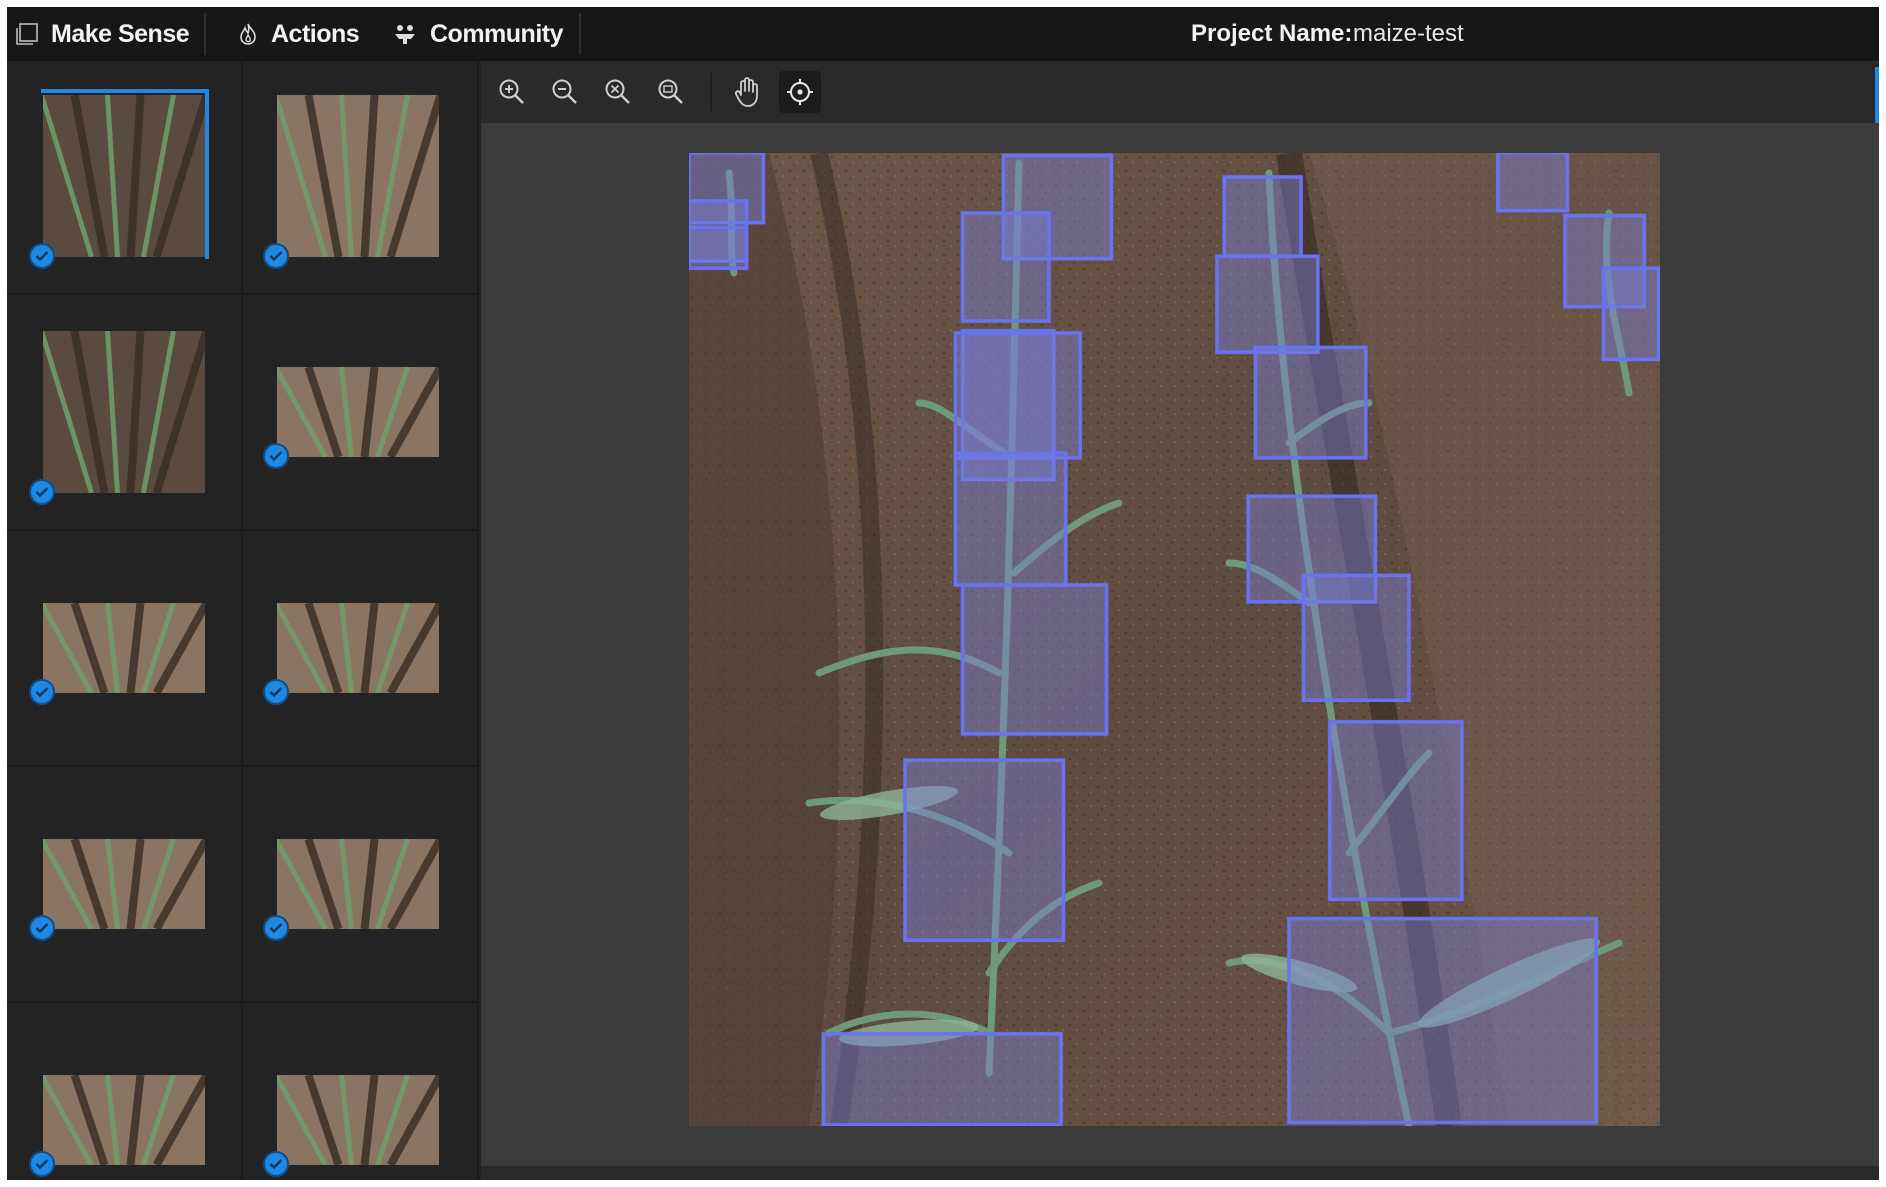 This screenshot has height=1187, width=1886. I want to click on selected-indicator, so click(125, 174).